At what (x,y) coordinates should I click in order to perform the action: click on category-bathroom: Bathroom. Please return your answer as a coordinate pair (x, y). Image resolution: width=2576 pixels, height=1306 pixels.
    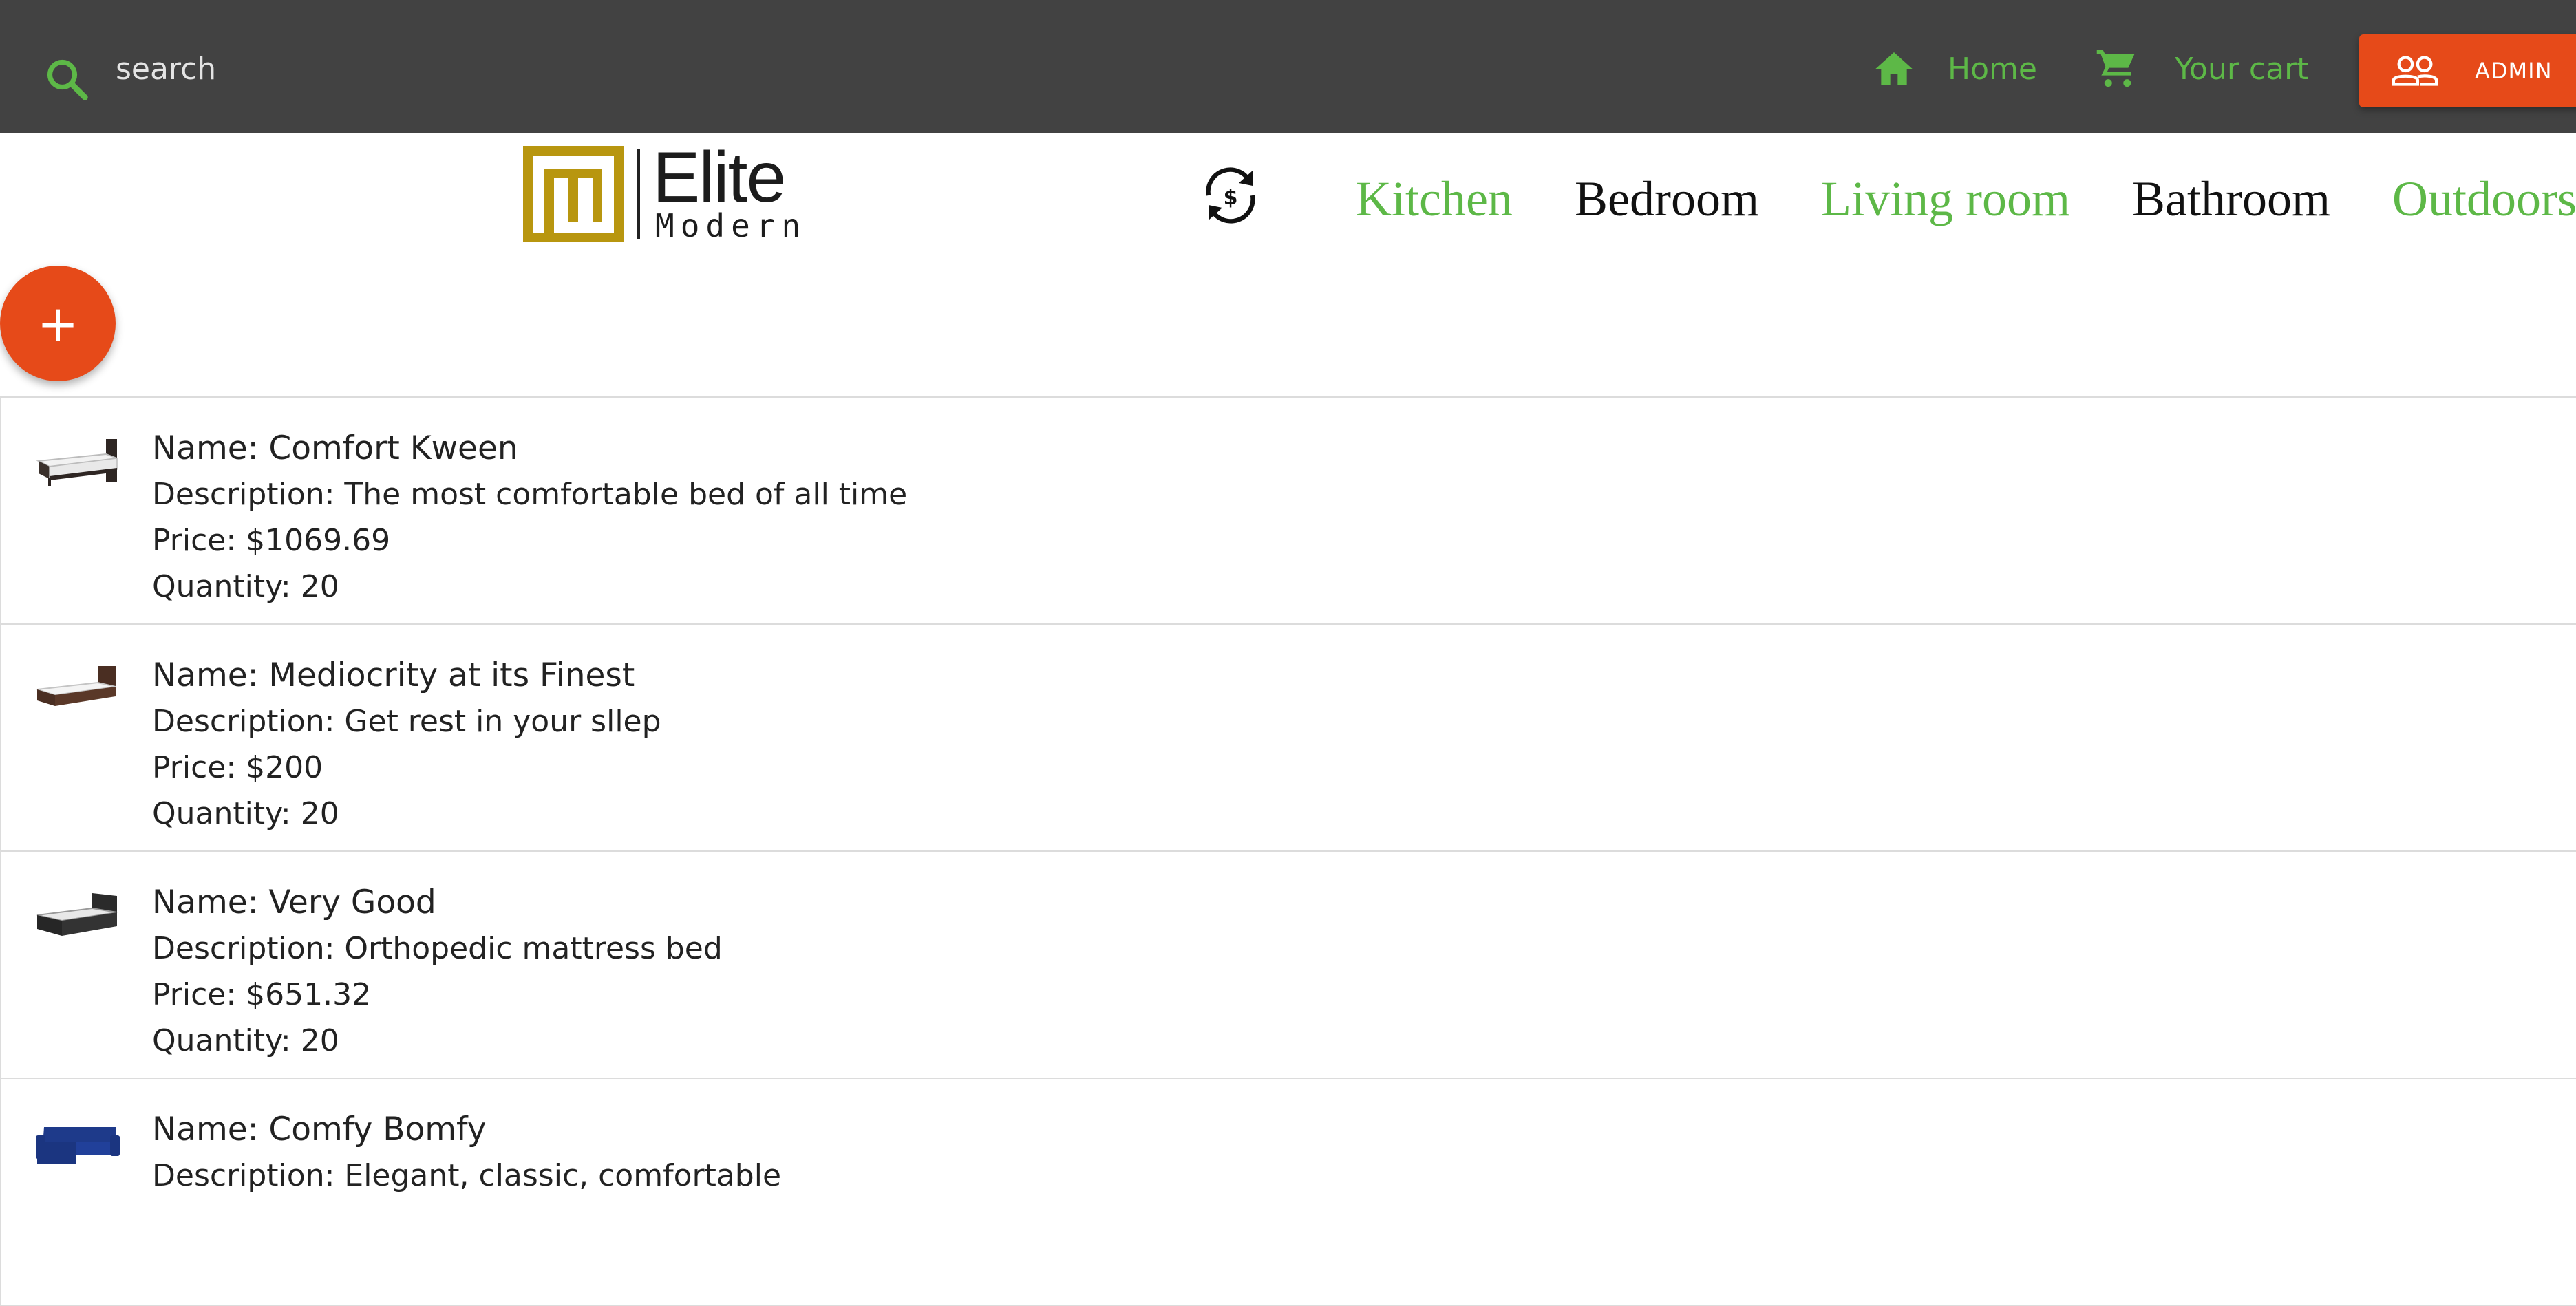
    Looking at the image, I should click on (2231, 199).